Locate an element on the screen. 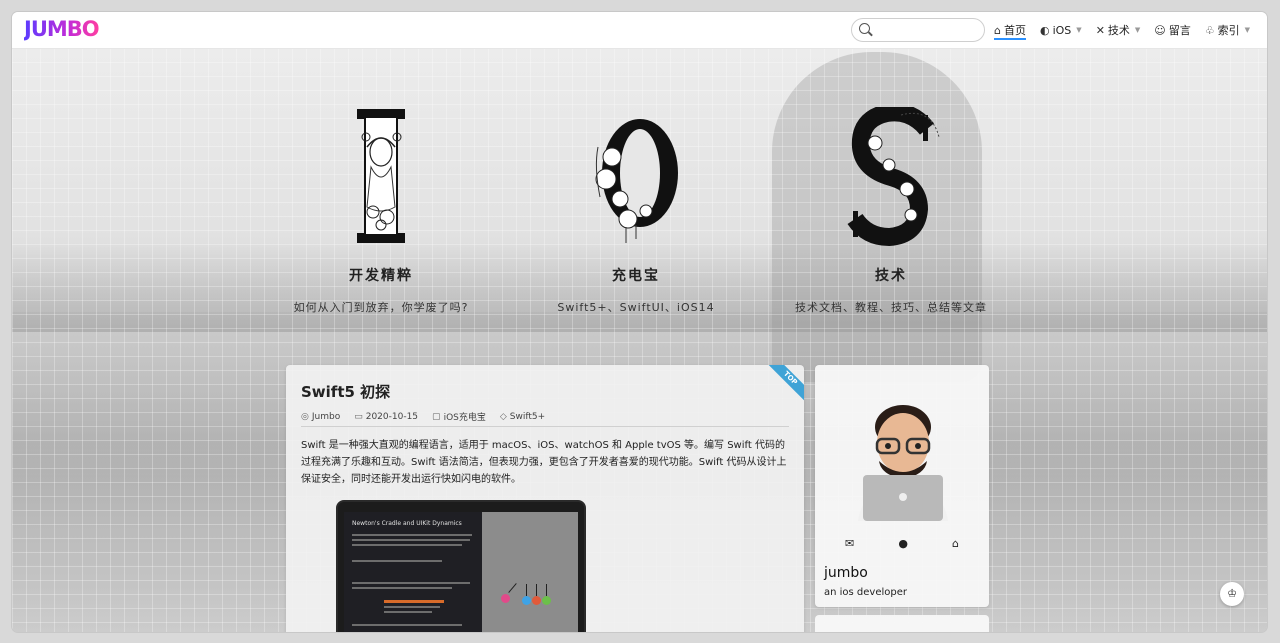 The image size is (1280, 643). hero-column-dev: 开发精粹 如何从入门到放弃，你学废了吗? is located at coordinates (381, 211).